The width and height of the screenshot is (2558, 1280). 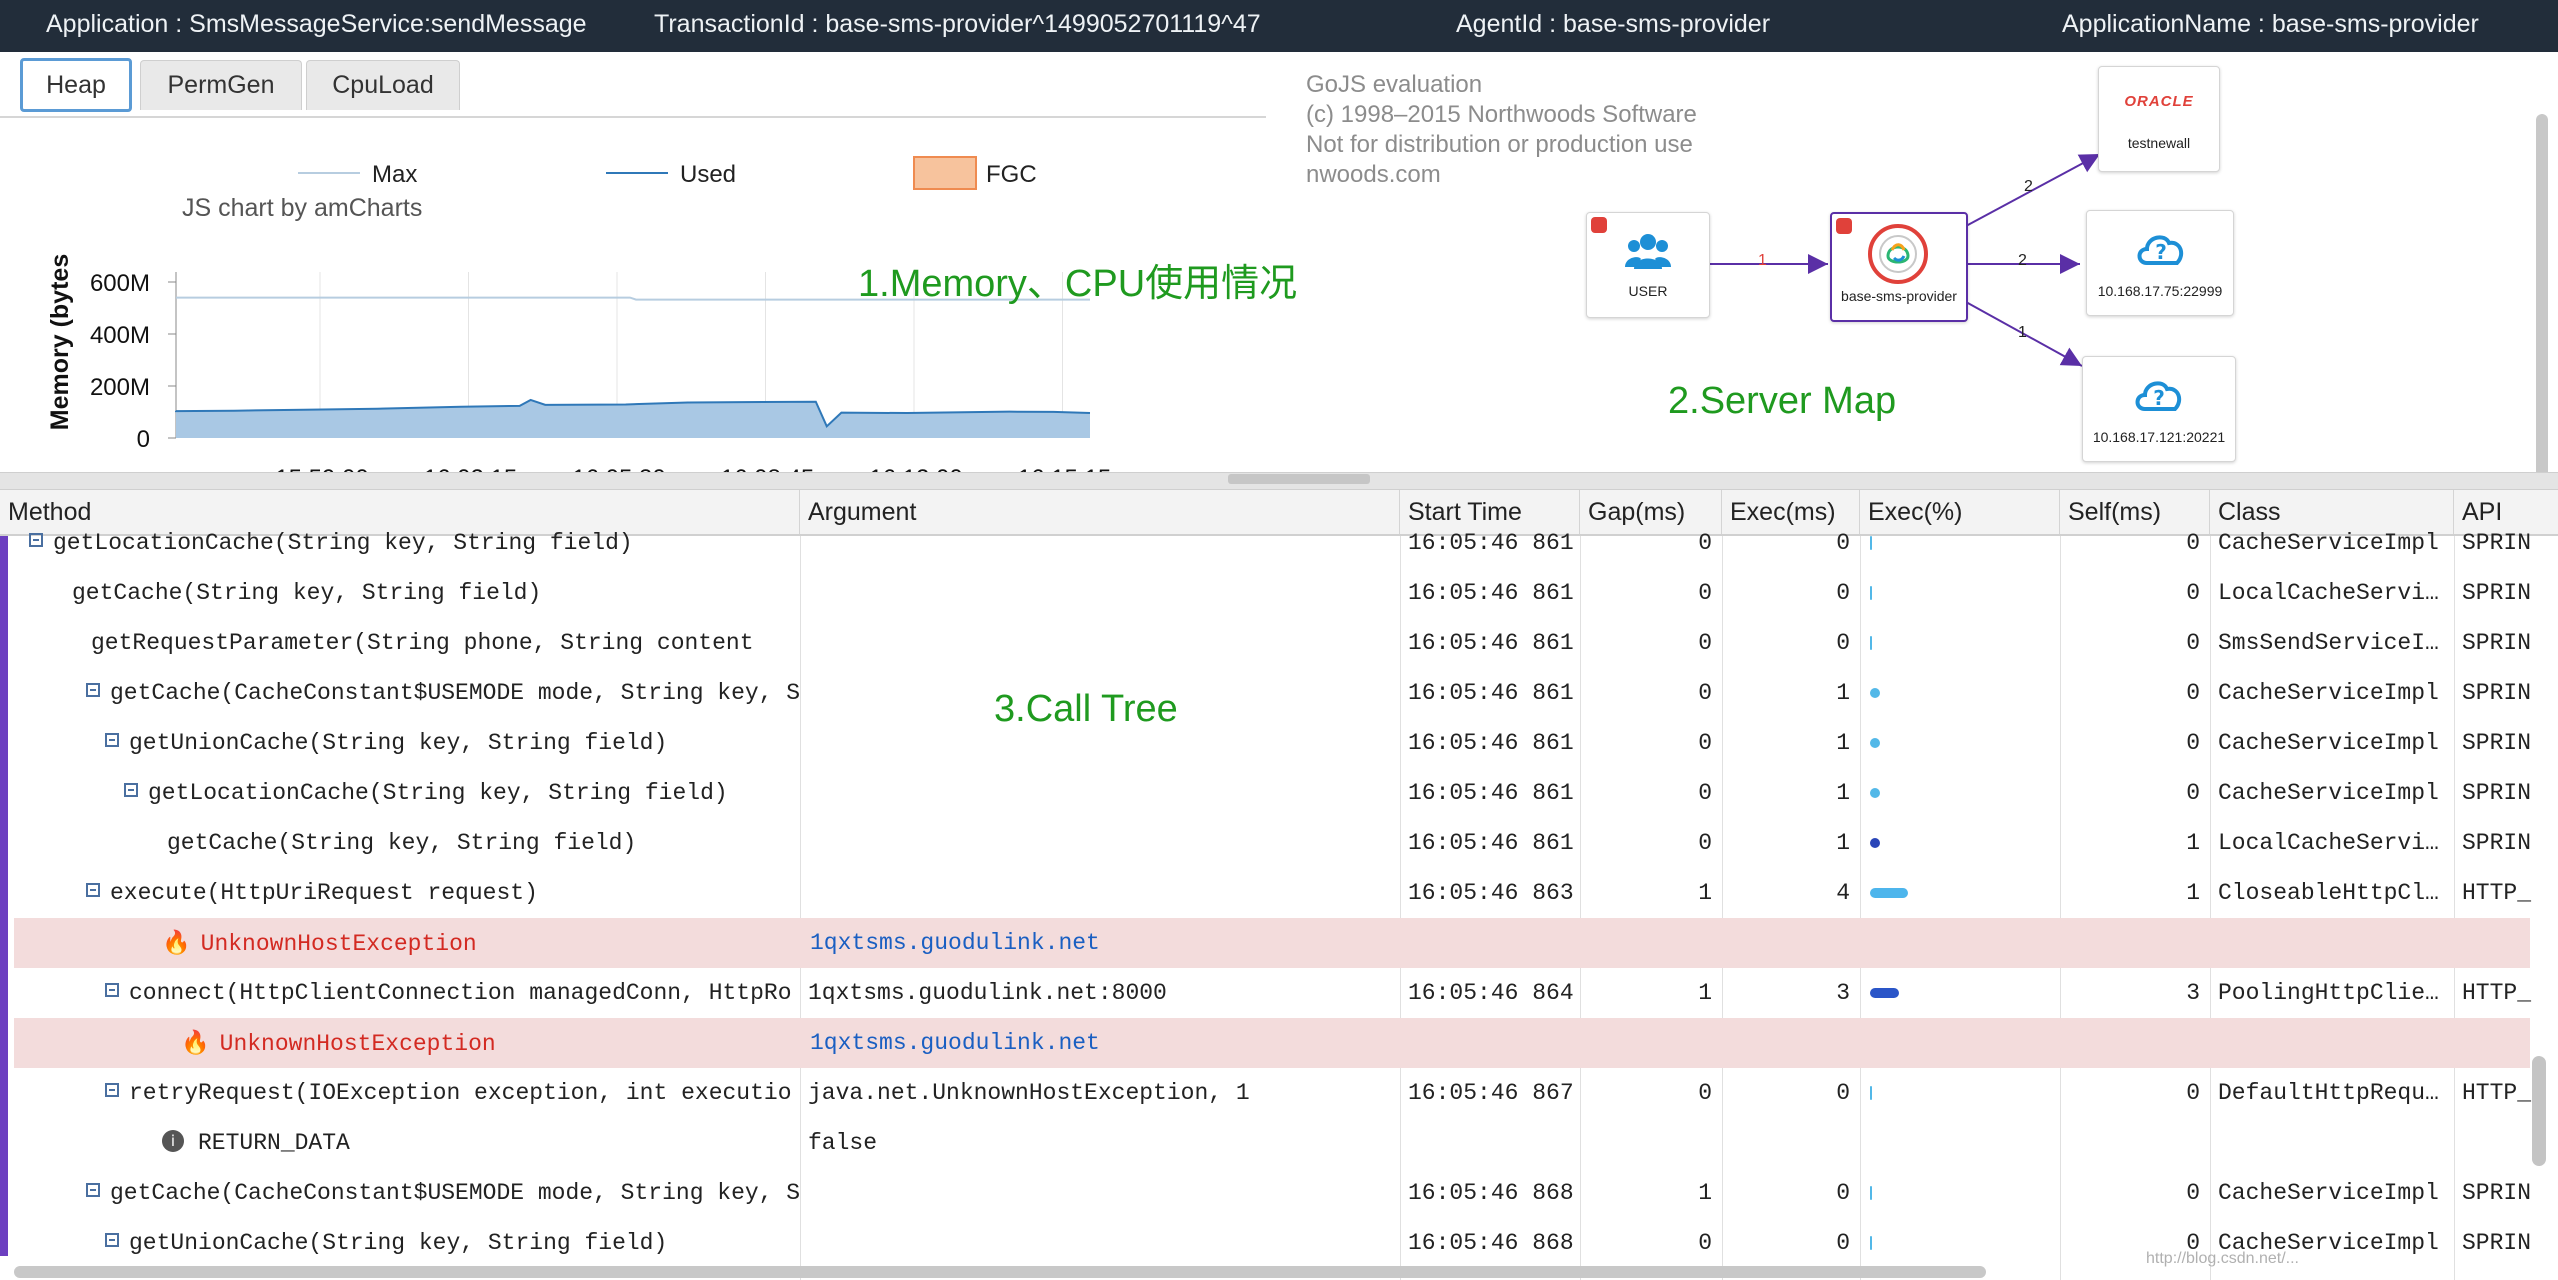 I want to click on exec-cell, so click(x=1791, y=1043).